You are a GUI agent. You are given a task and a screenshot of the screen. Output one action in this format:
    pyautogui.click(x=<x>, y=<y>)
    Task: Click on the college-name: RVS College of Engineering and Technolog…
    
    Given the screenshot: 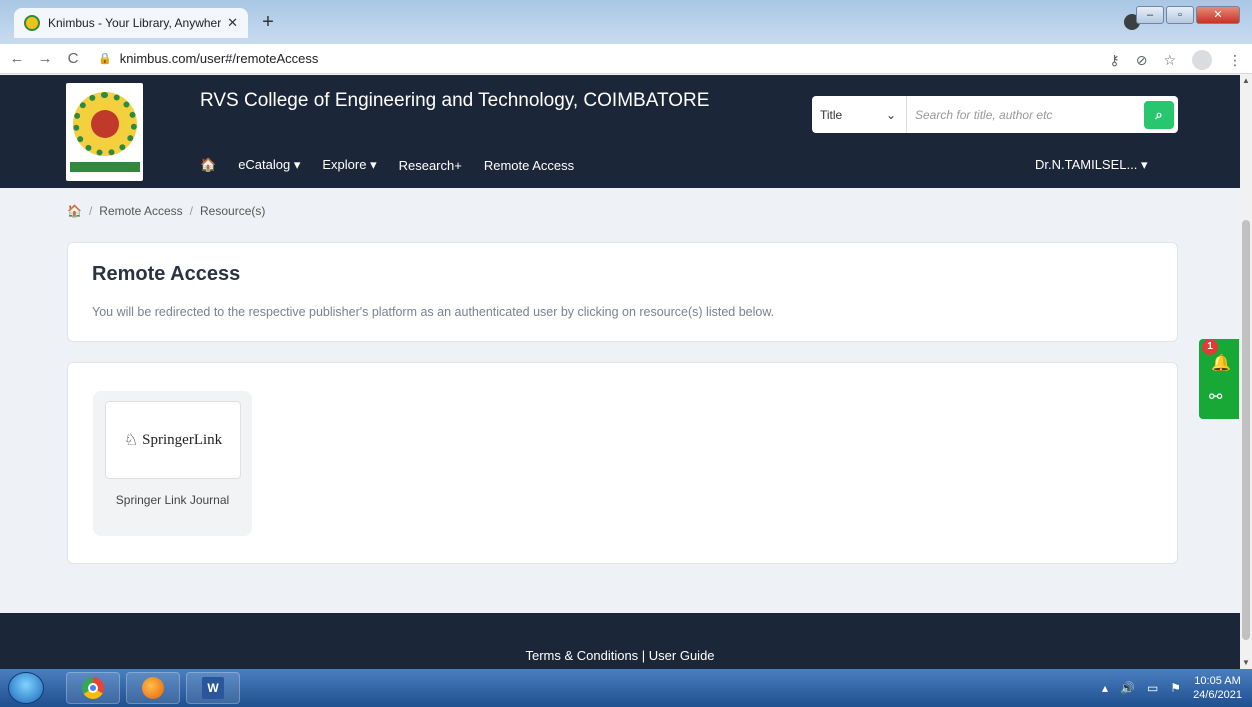 What is the action you would take?
    pyautogui.click(x=455, y=100)
    